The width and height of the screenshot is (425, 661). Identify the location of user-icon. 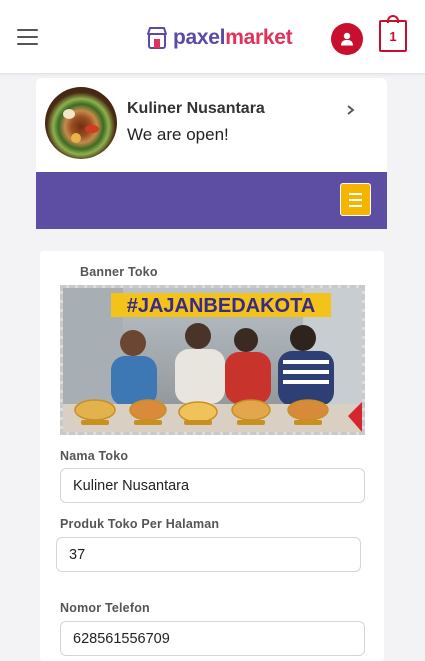
(347, 39).